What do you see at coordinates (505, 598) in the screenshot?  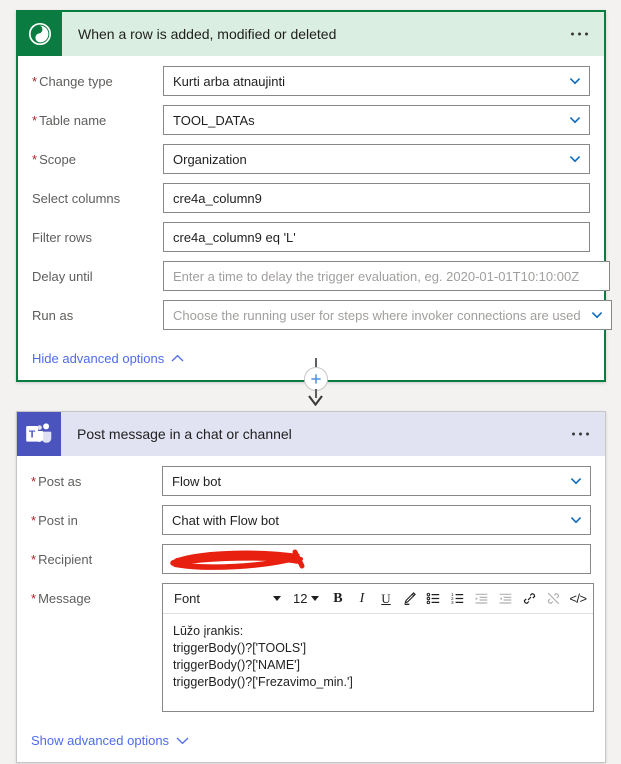 I see `decrease-indent-icon` at bounding box center [505, 598].